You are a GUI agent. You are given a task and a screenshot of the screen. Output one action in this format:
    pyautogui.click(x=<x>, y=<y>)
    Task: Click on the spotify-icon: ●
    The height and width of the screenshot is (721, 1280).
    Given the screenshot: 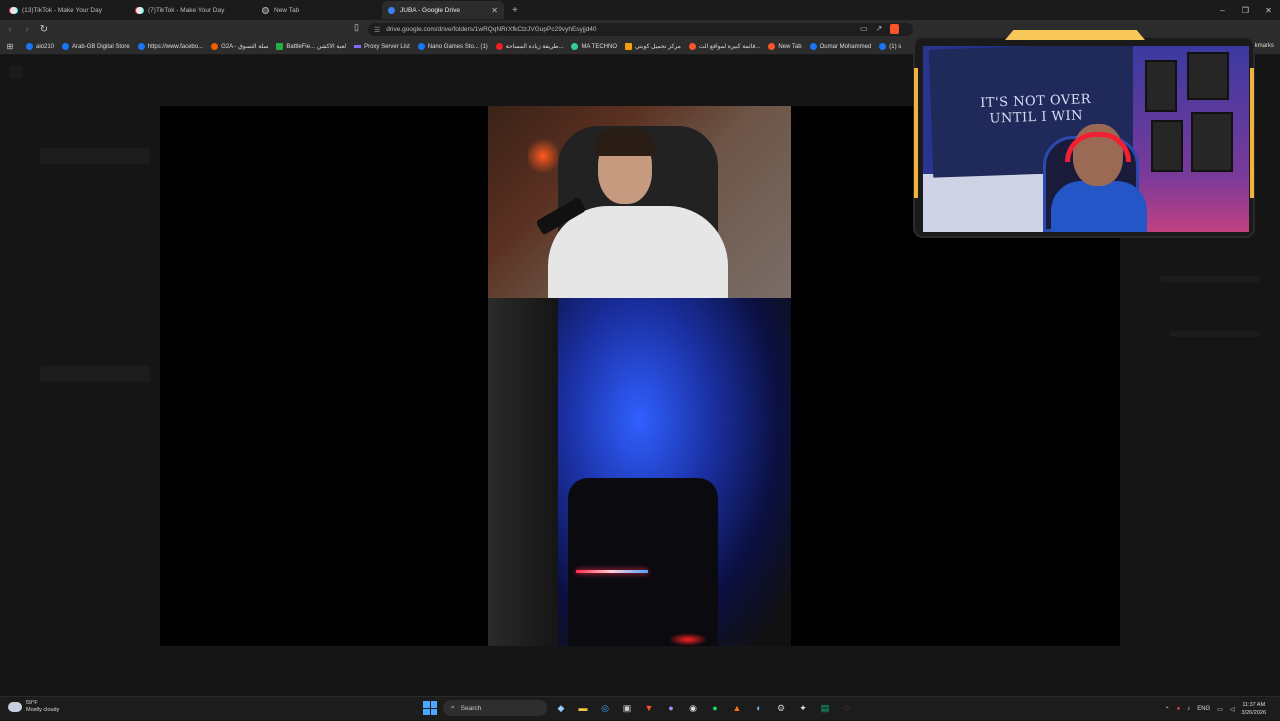 What is the action you would take?
    pyautogui.click(x=715, y=708)
    